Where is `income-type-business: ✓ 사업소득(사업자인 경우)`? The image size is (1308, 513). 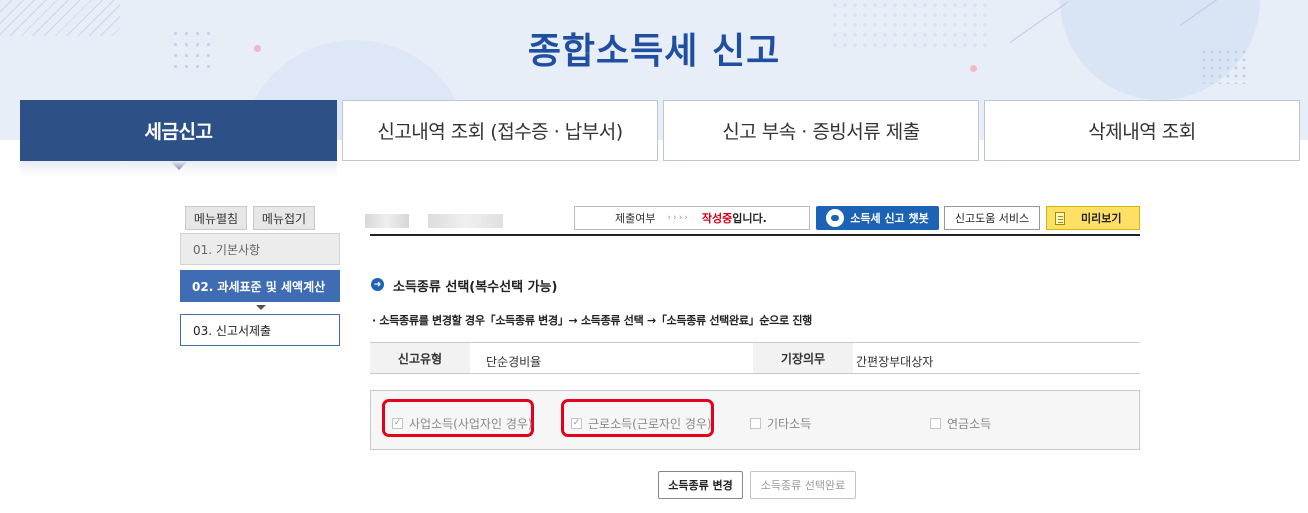
income-type-business: ✓ 사업소득(사업자인 경우) is located at coordinates (462, 423).